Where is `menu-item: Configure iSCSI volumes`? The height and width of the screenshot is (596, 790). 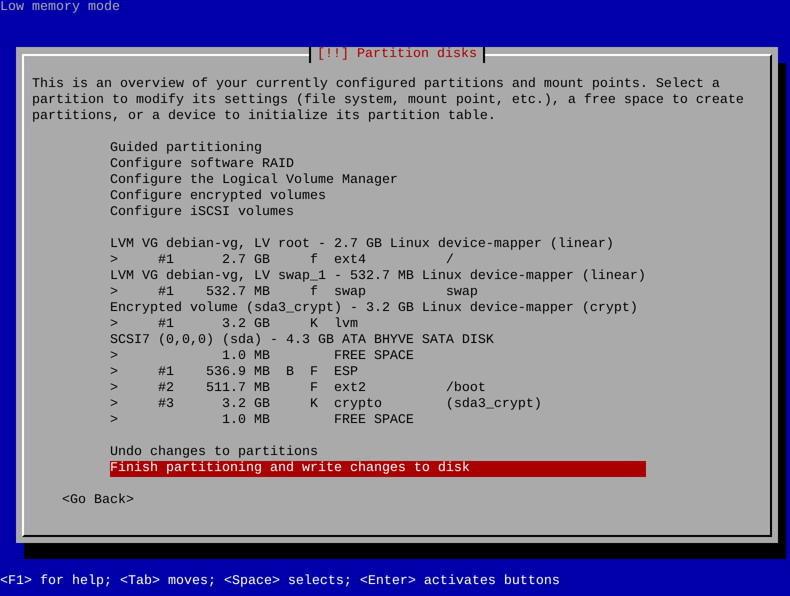 menu-item: Configure iSCSI volumes is located at coordinates (378, 213).